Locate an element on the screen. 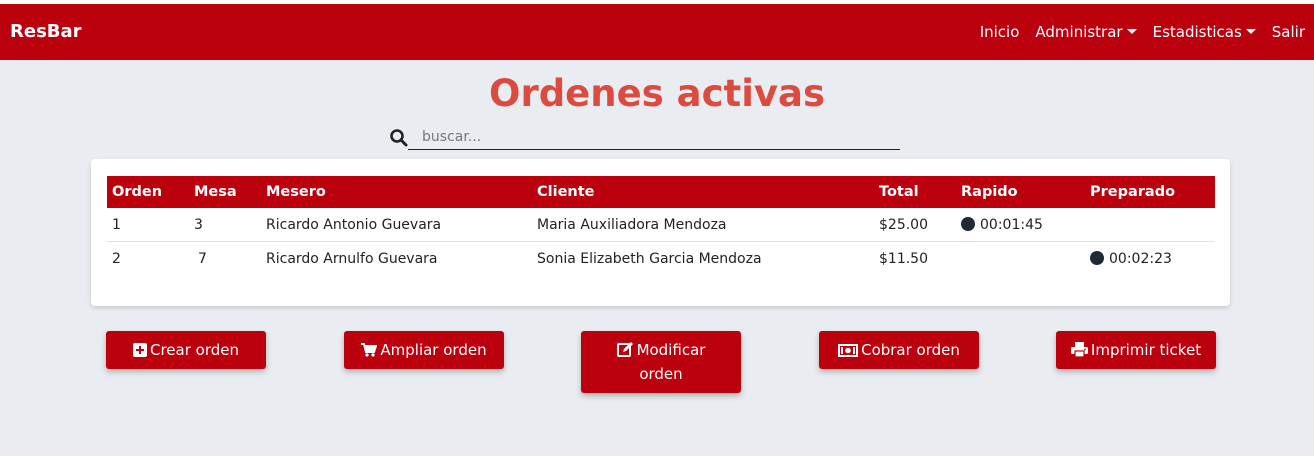 The image size is (1314, 456). modificar-orden-button: Modificar orden is located at coordinates (661, 362).